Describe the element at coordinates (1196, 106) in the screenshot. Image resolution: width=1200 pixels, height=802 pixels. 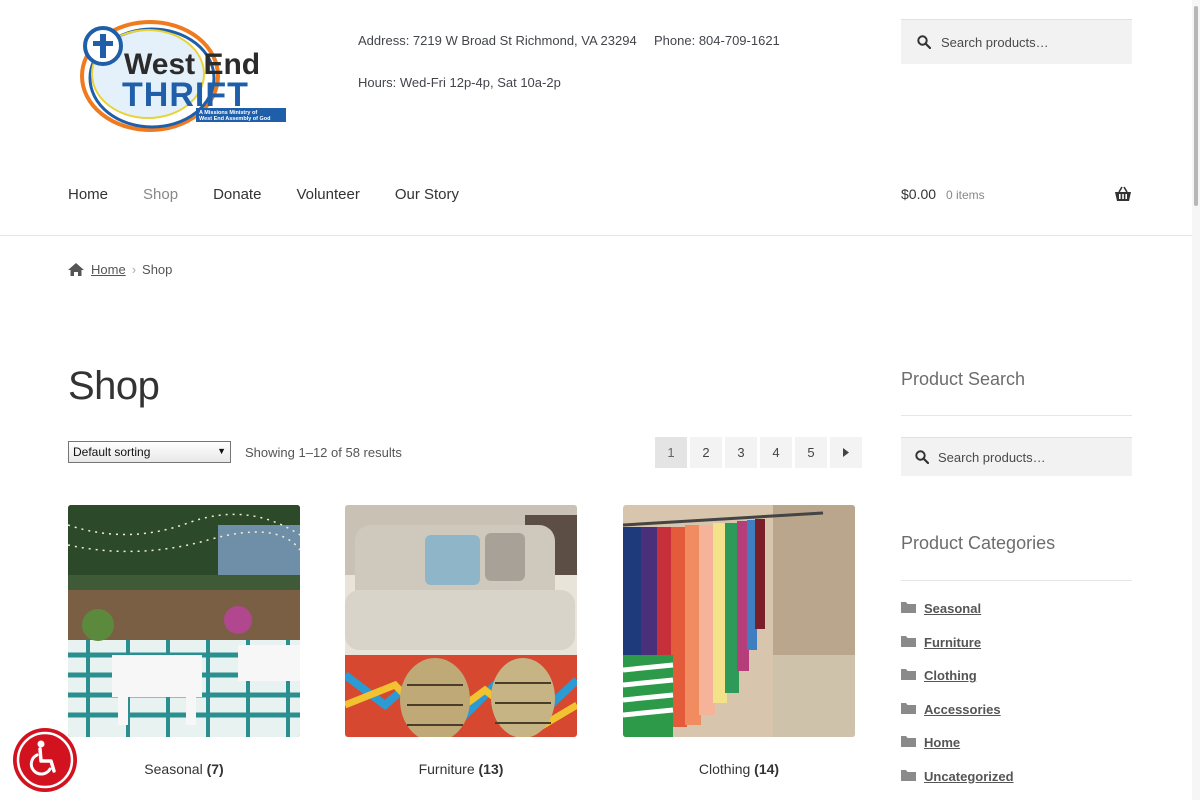
I see `scrollbar-thumb` at that location.